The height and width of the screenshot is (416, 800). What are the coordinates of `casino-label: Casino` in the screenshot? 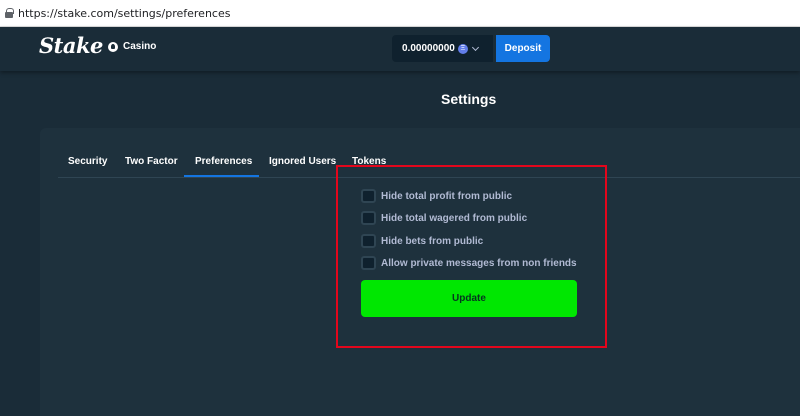 It's located at (140, 46).